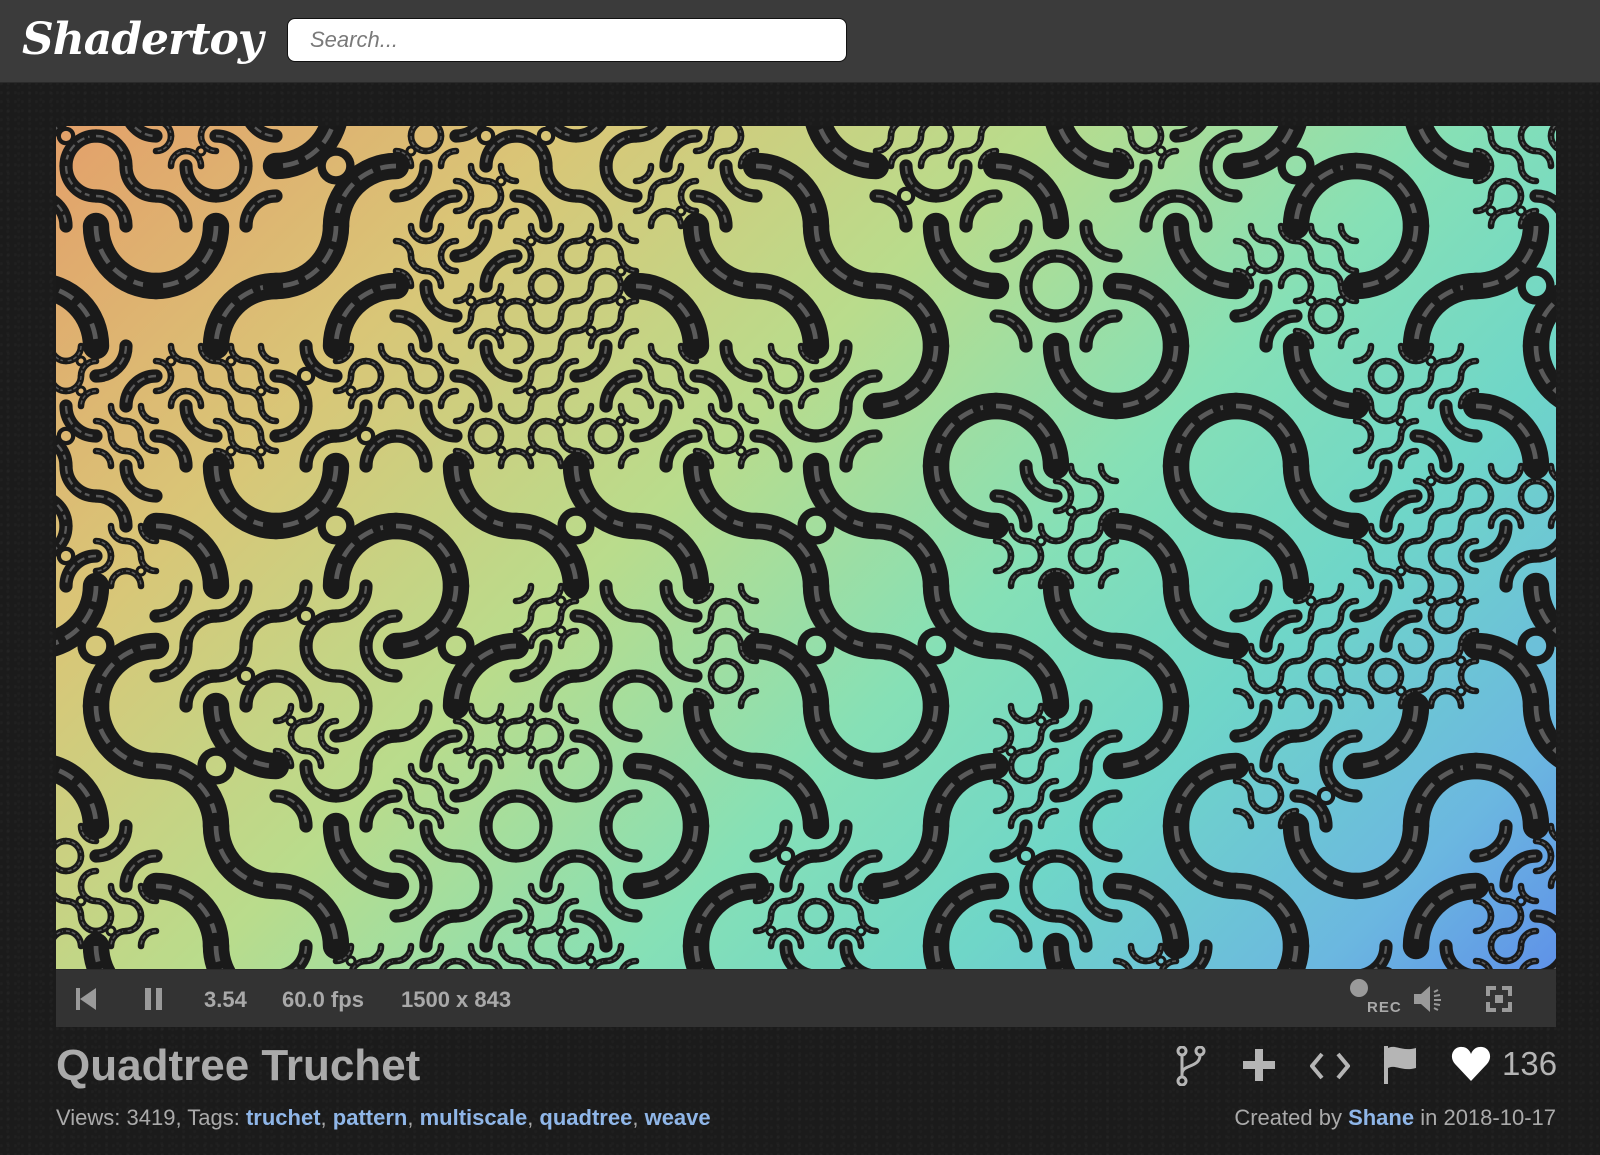 The image size is (1600, 1155). What do you see at coordinates (1430, 1001) in the screenshot?
I see `volume-icon` at bounding box center [1430, 1001].